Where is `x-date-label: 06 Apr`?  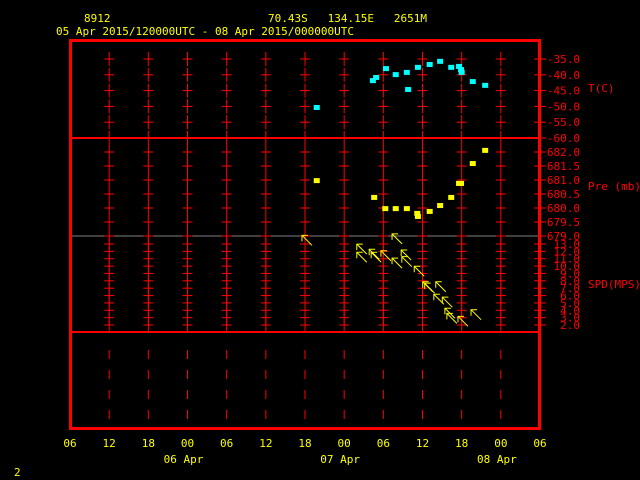
x-date-label: 06 Apr is located at coordinates (184, 459).